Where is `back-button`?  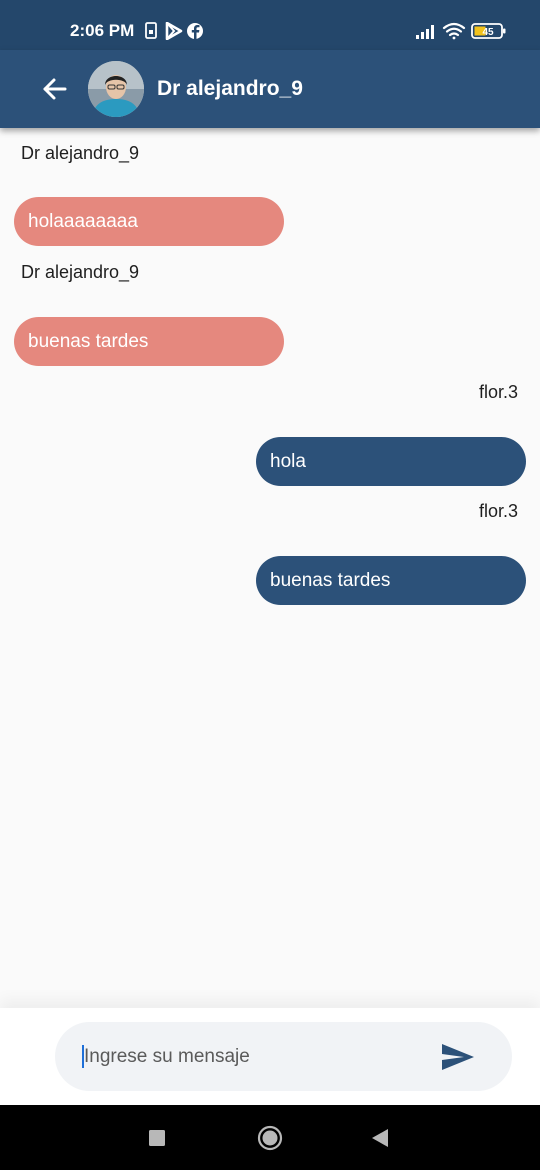
back-button is located at coordinates (55, 89).